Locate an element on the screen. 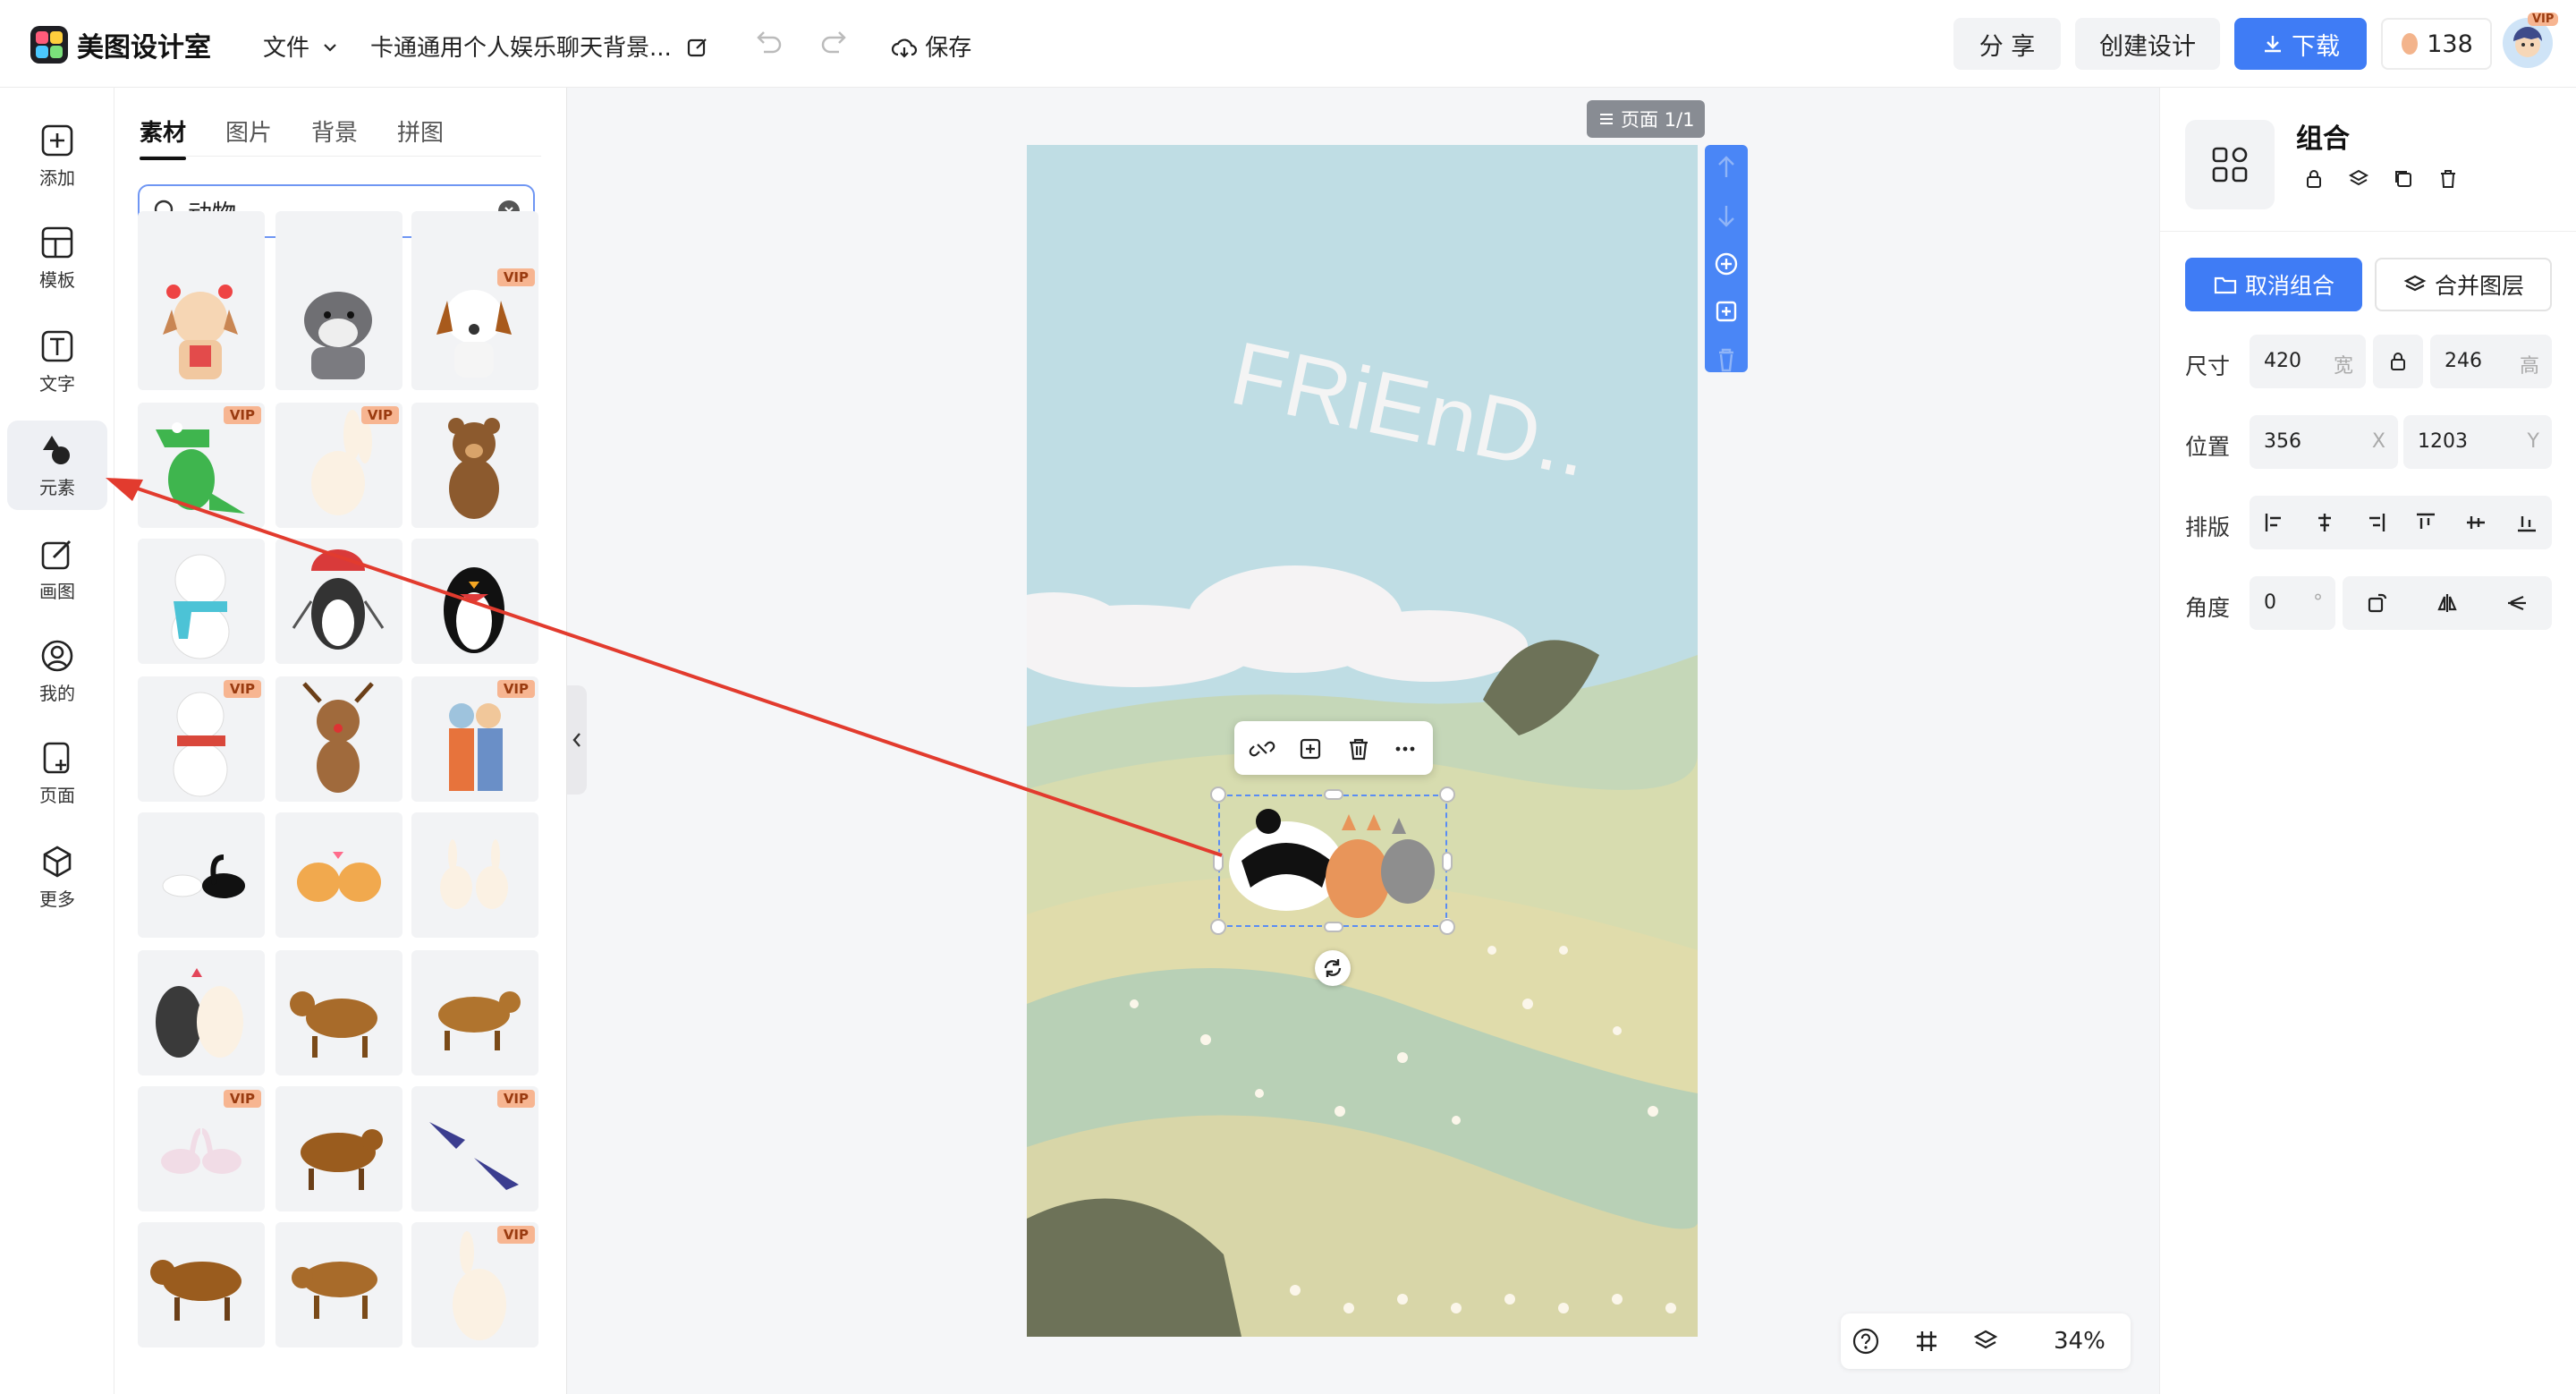  rail-label: 文字 is located at coordinates (57, 383).